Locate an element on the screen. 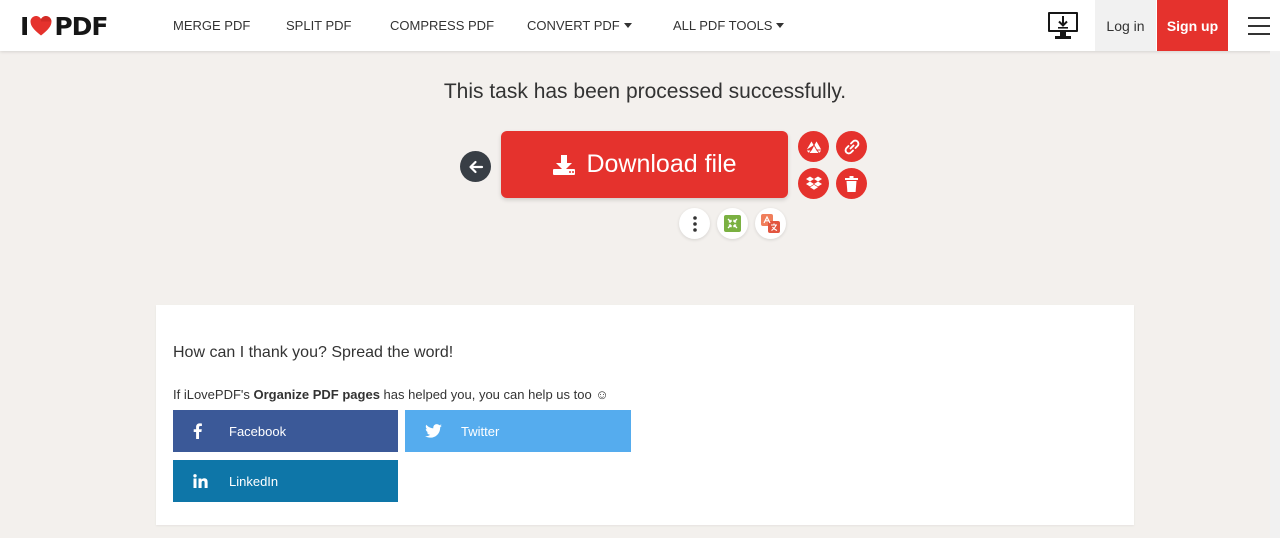 This screenshot has width=1280, height=538. download-icon is located at coordinates (564, 164).